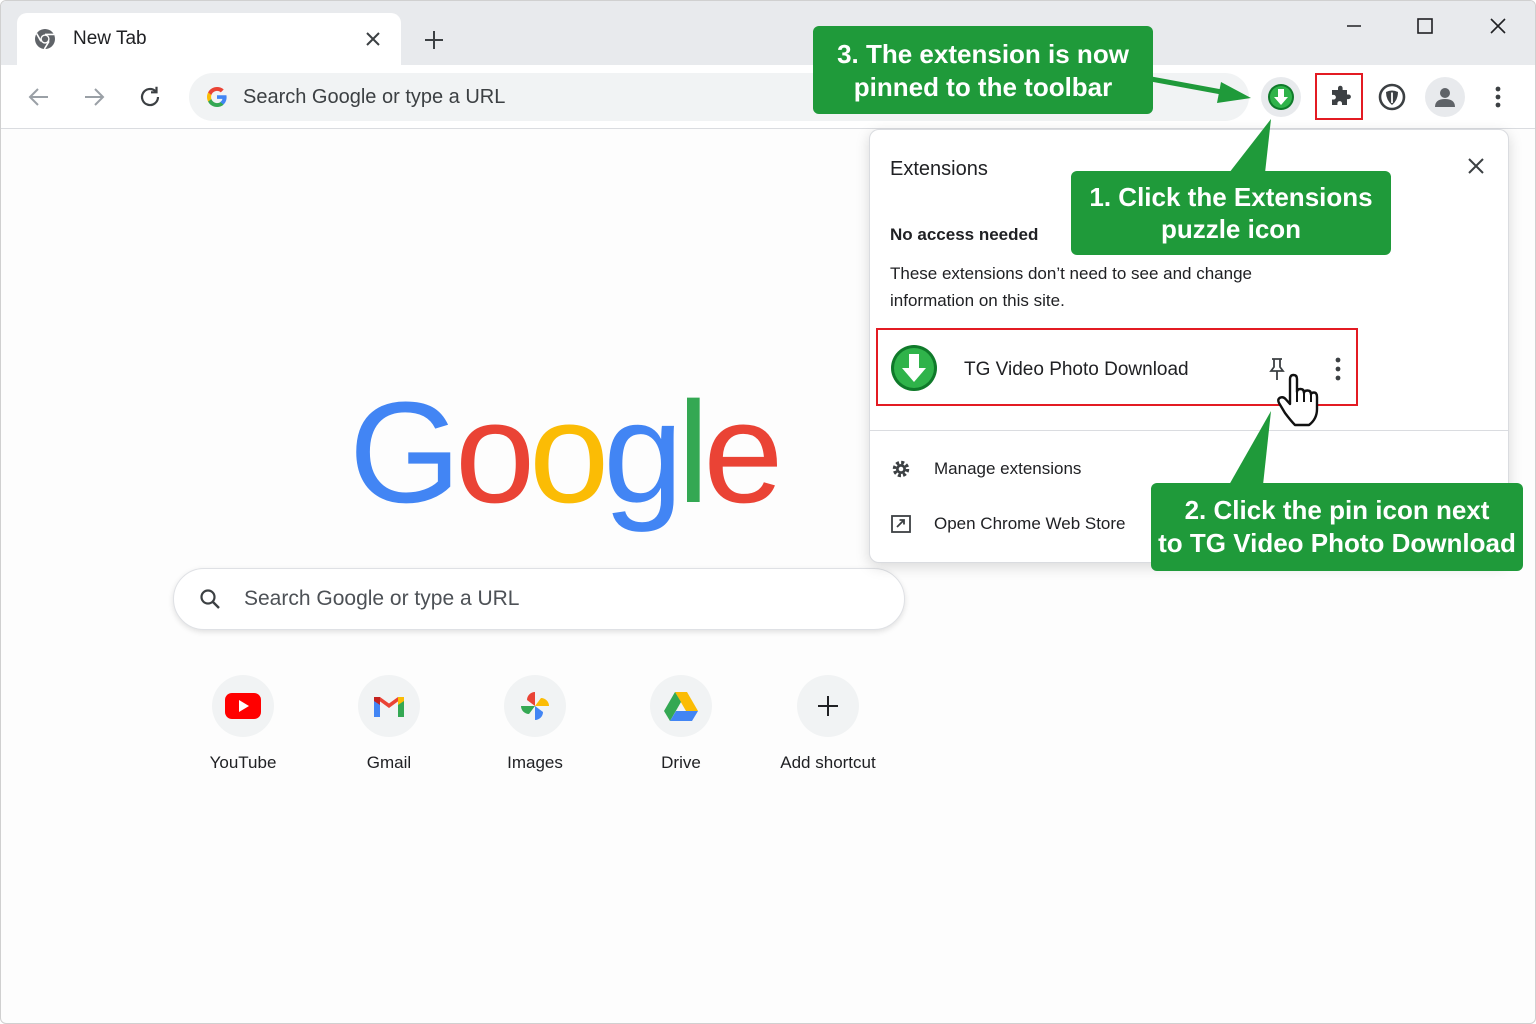 This screenshot has height=1024, width=1536. Describe the element at coordinates (217, 97) in the screenshot. I see `google-g-icon` at that location.